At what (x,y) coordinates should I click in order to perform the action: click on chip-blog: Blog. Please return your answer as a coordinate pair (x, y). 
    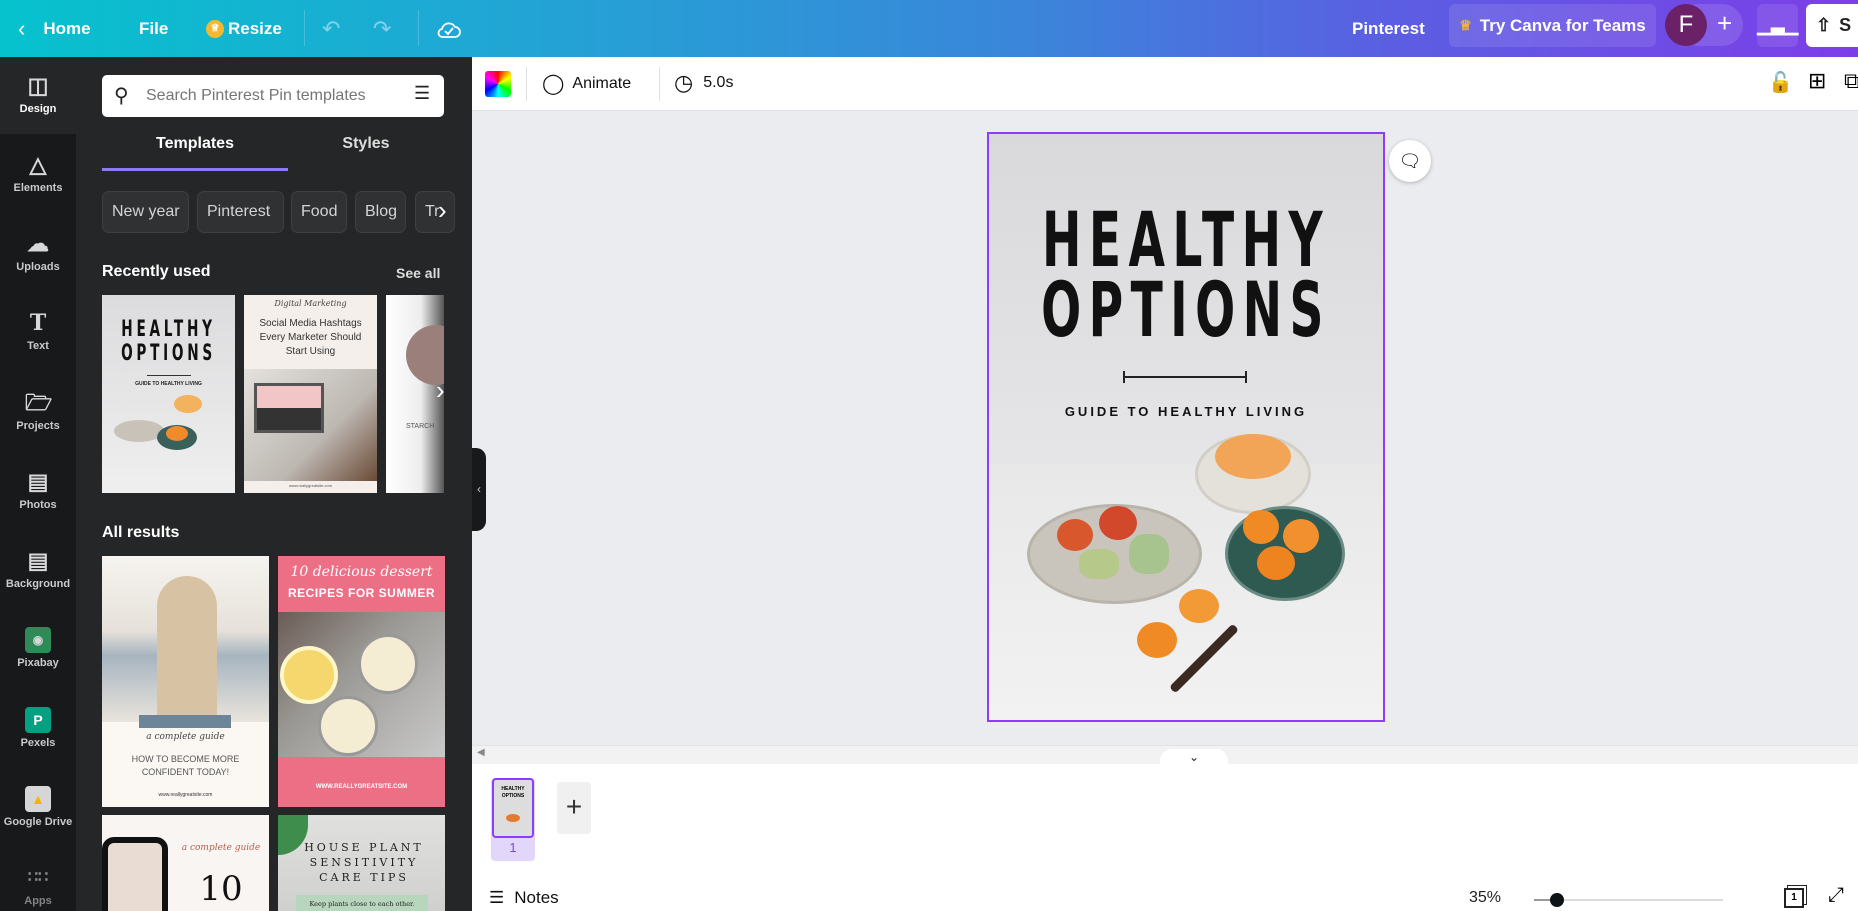
    Looking at the image, I should click on (380, 212).